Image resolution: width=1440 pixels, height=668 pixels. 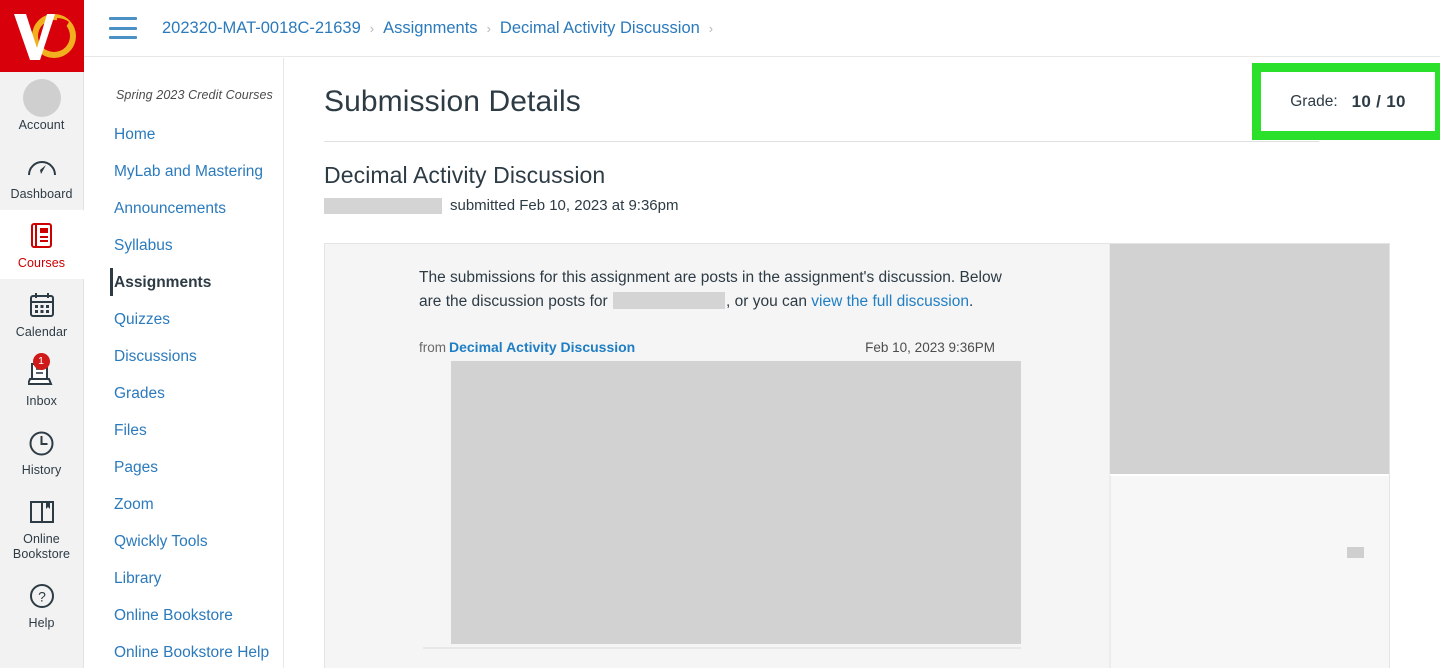 I want to click on gnav-label-help: Help, so click(x=41, y=623).